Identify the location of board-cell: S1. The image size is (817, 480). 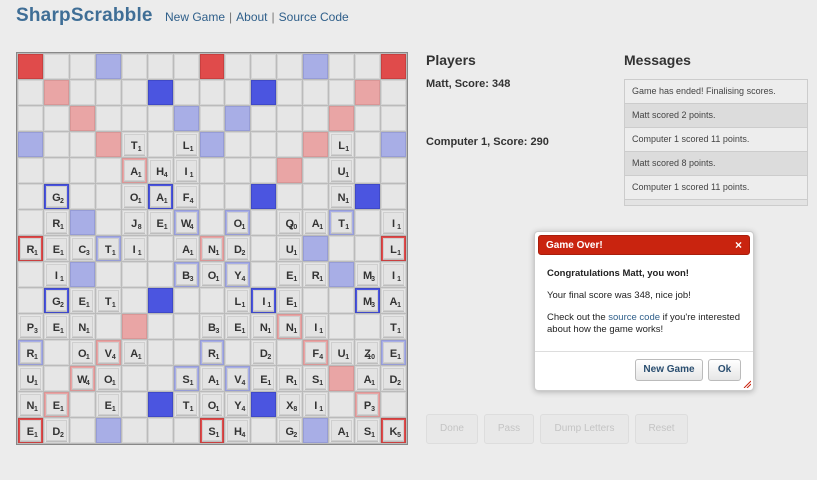
(316, 378).